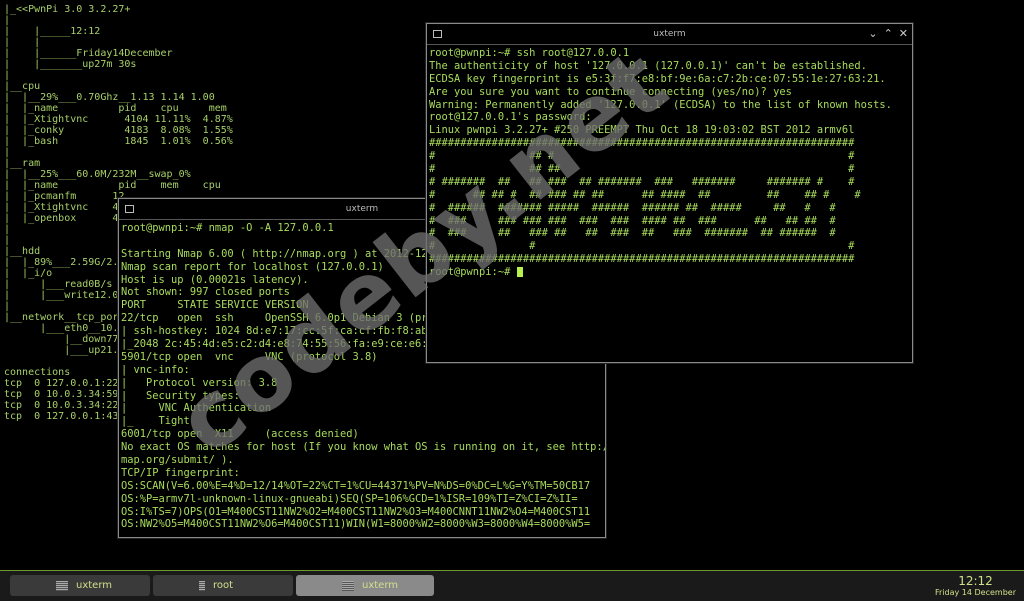 This screenshot has width=1024, height=601. I want to click on text-line: | Security types:, so click(180, 395).